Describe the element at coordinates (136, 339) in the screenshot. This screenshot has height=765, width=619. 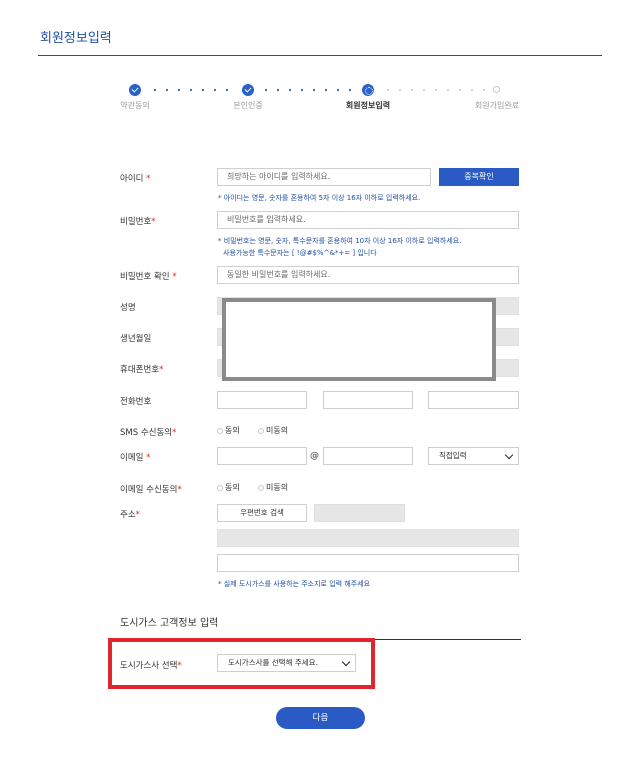
I see `birth-label: 생년월일` at that location.